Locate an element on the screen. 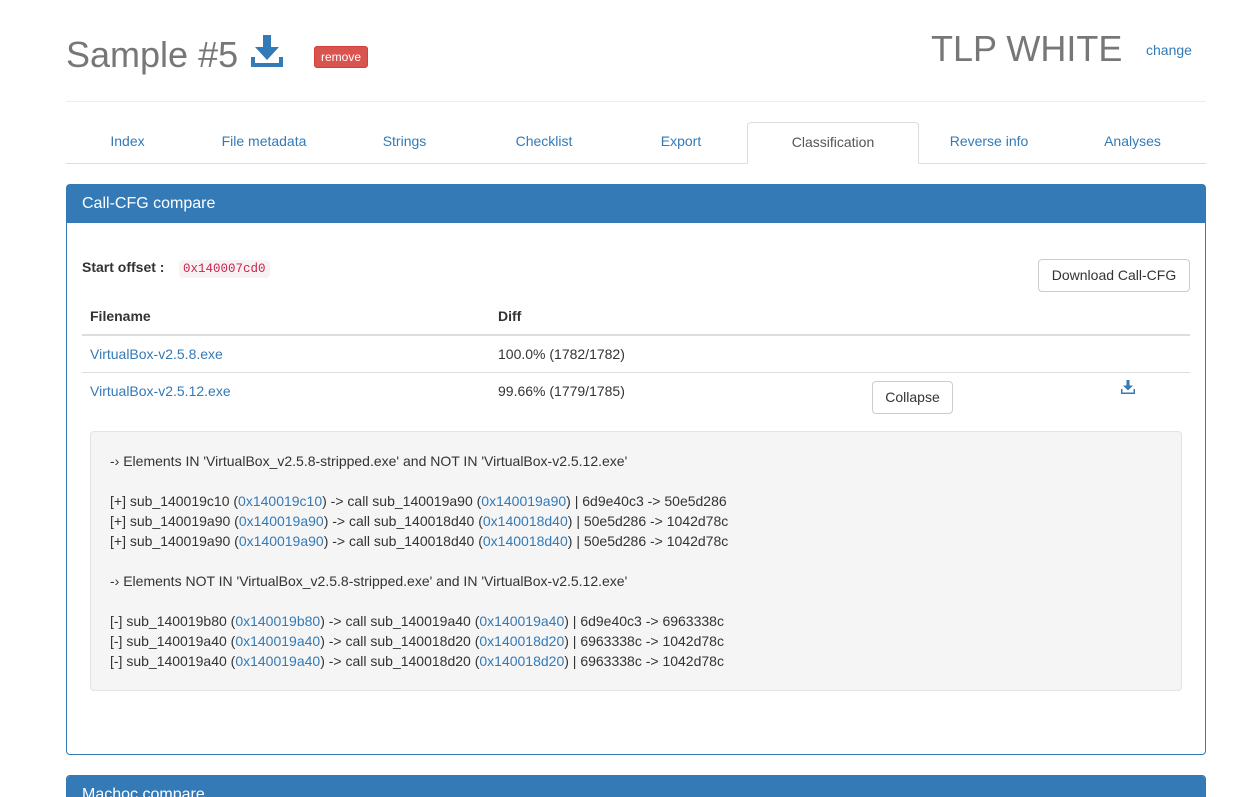 Image resolution: width=1236 pixels, height=797 pixels. download-callcfg-button: Download Call-CFG is located at coordinates (1114, 275).